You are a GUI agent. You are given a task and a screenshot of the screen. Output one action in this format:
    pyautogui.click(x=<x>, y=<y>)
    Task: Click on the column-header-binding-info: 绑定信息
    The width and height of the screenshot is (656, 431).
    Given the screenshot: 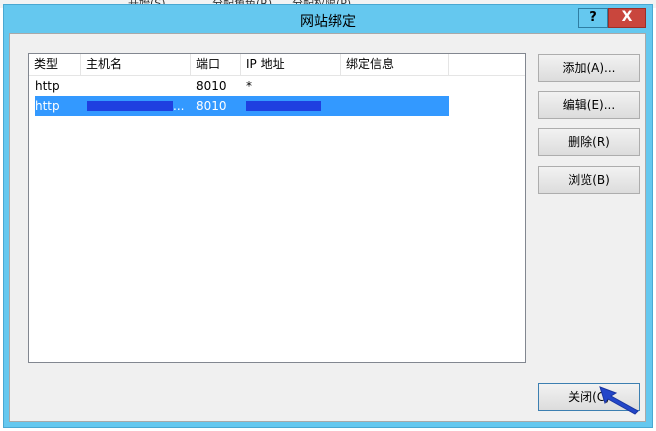 What is the action you would take?
    pyautogui.click(x=395, y=64)
    